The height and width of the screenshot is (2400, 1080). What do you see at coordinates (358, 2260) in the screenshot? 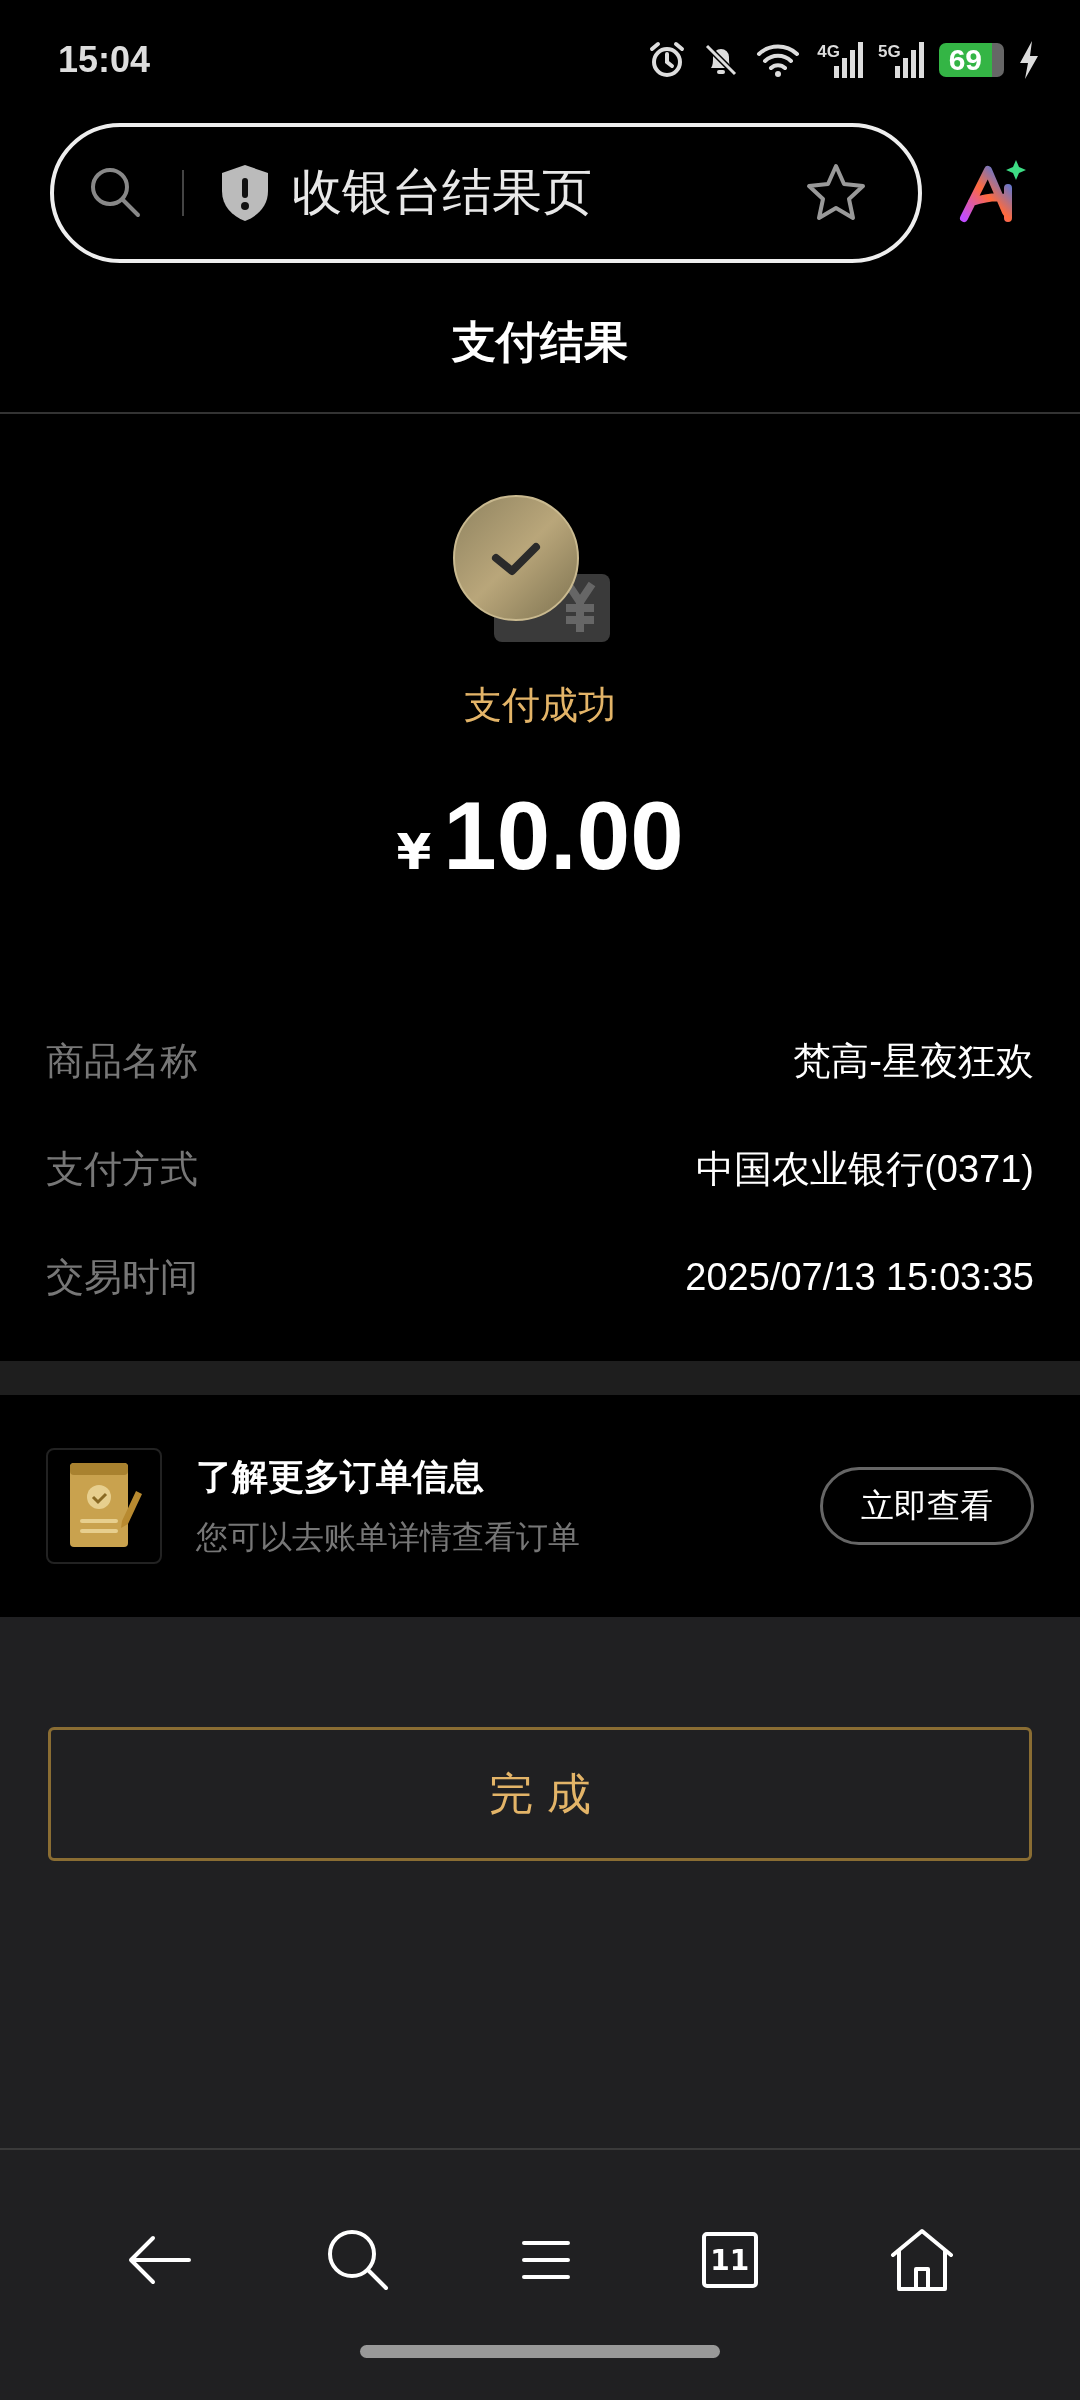
I see `search-icon` at bounding box center [358, 2260].